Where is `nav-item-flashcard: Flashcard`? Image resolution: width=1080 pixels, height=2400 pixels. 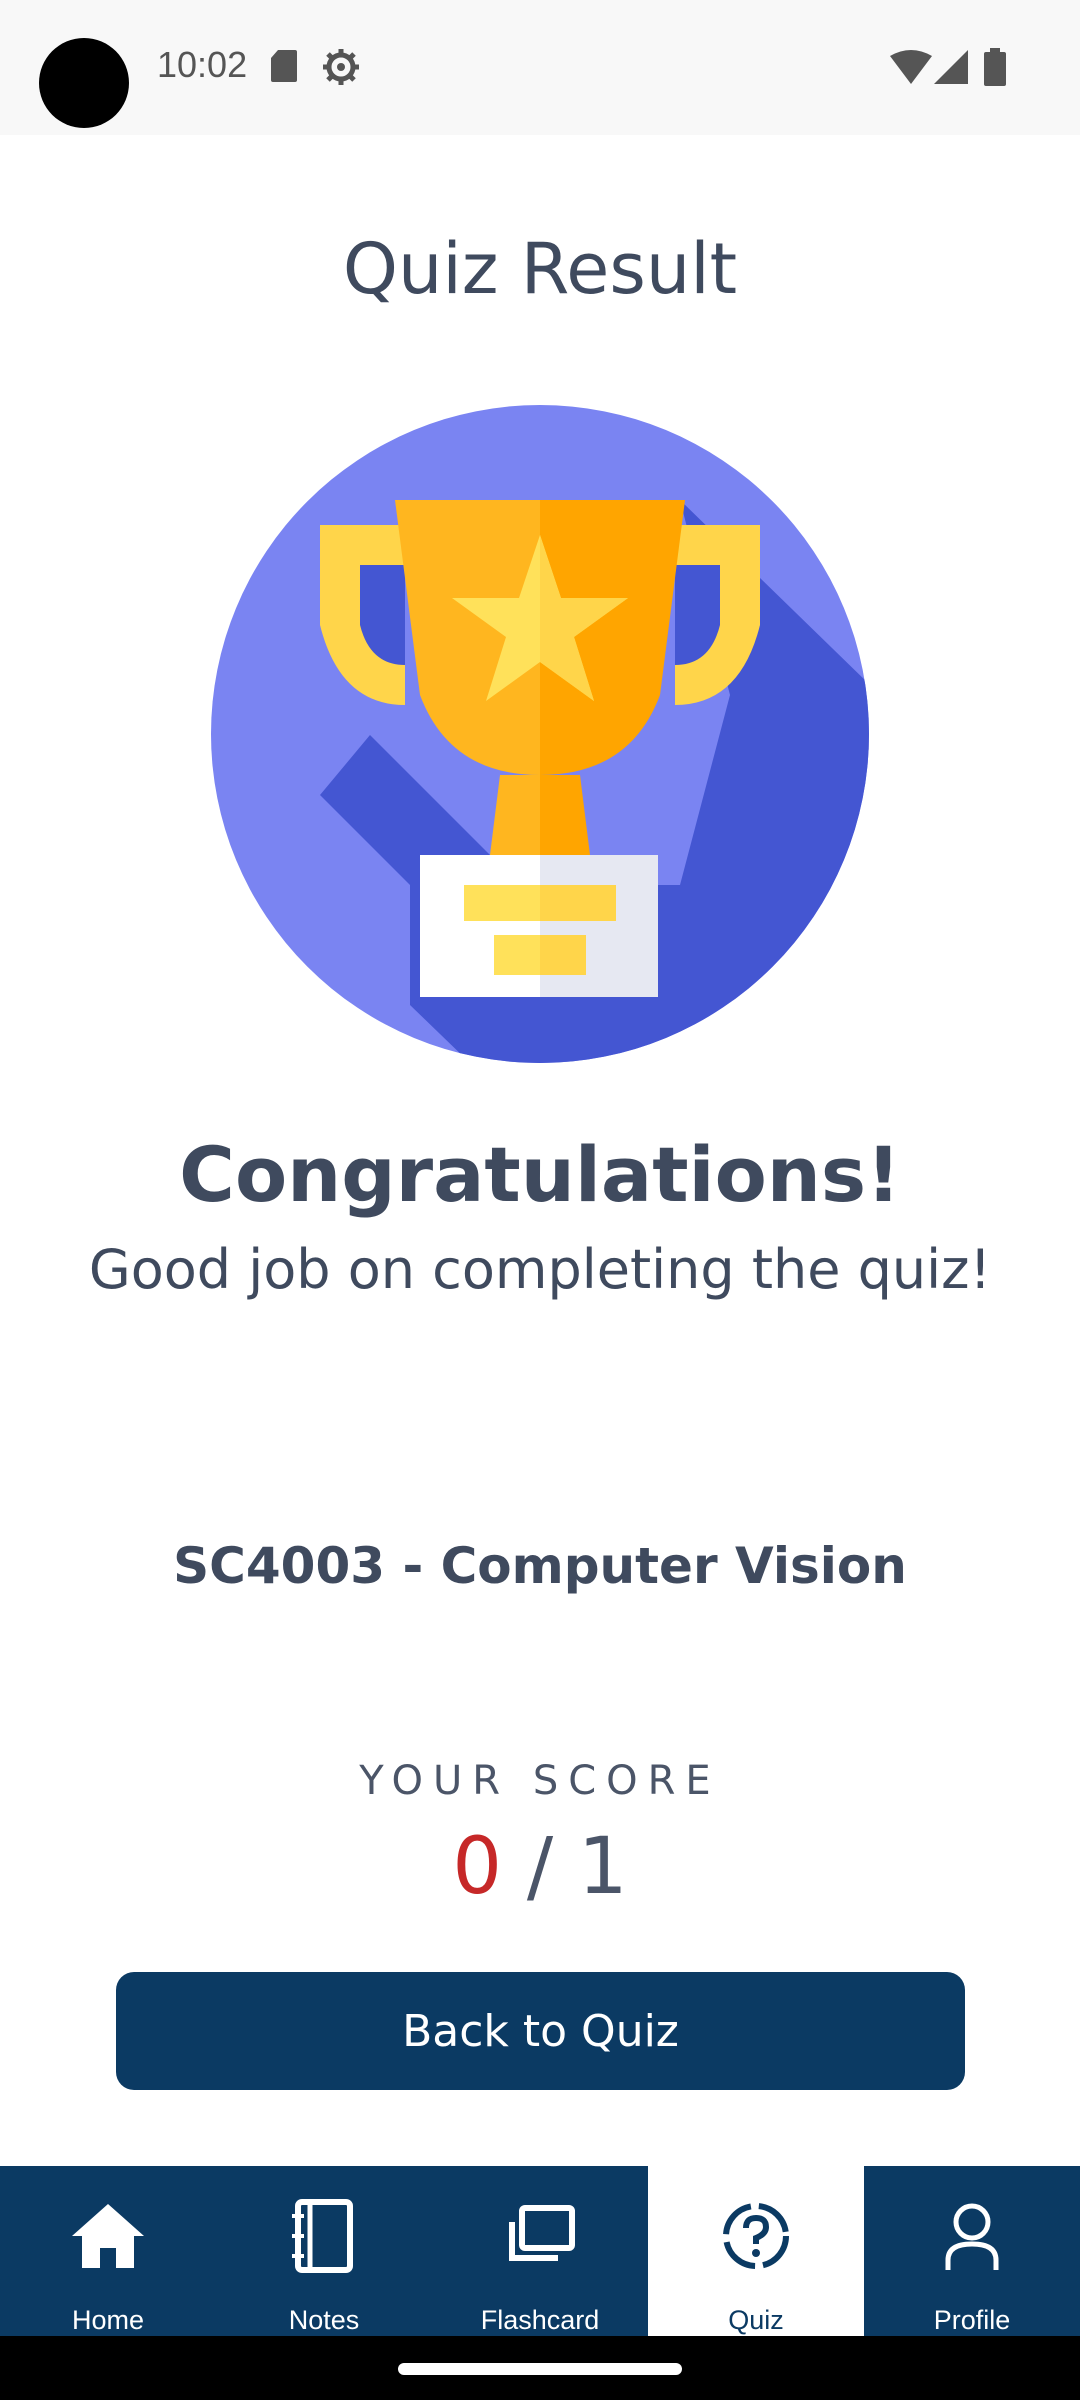 nav-item-flashcard: Flashcard is located at coordinates (540, 2251).